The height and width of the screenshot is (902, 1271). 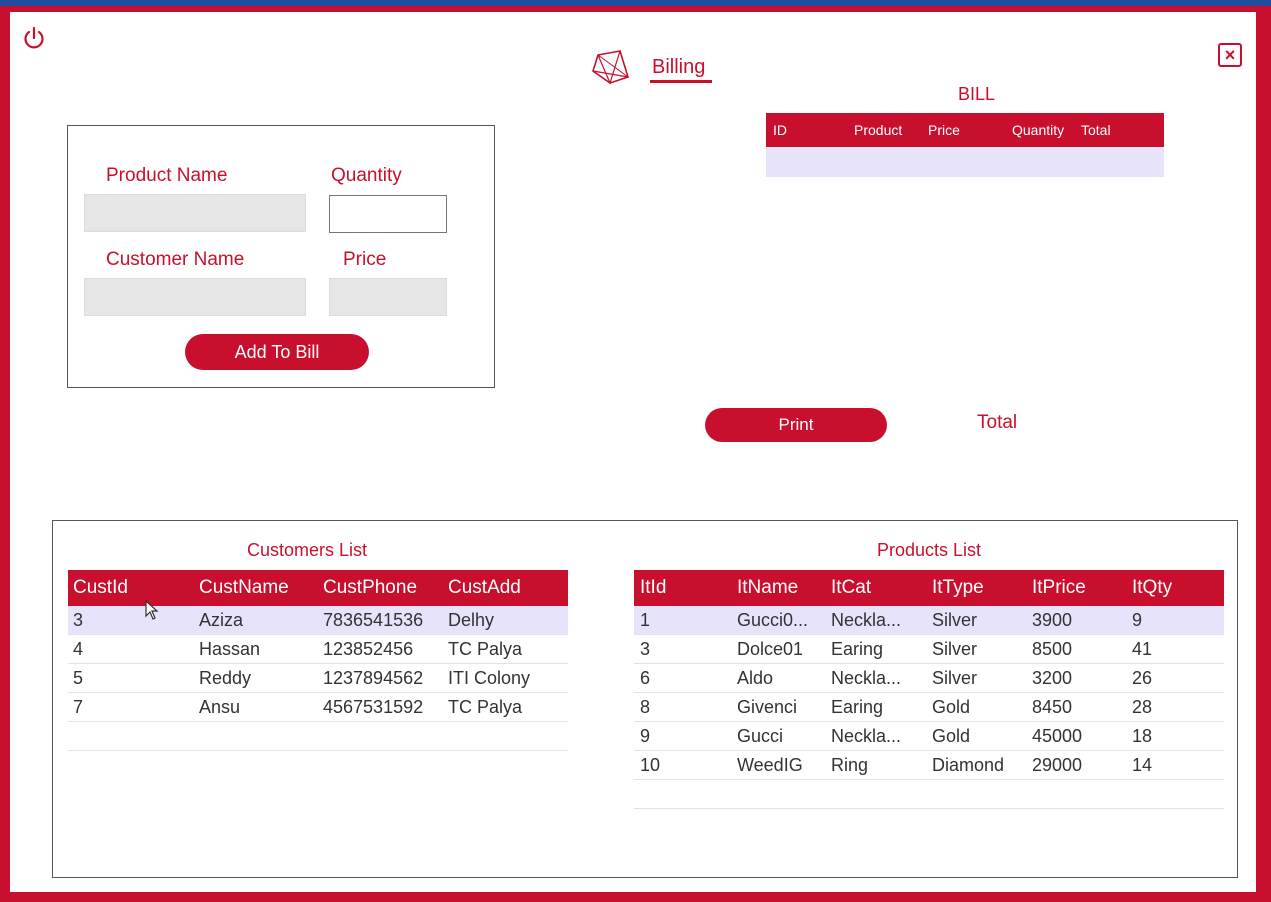 What do you see at coordinates (484, 588) in the screenshot?
I see `cust-col-address: CustAdd` at bounding box center [484, 588].